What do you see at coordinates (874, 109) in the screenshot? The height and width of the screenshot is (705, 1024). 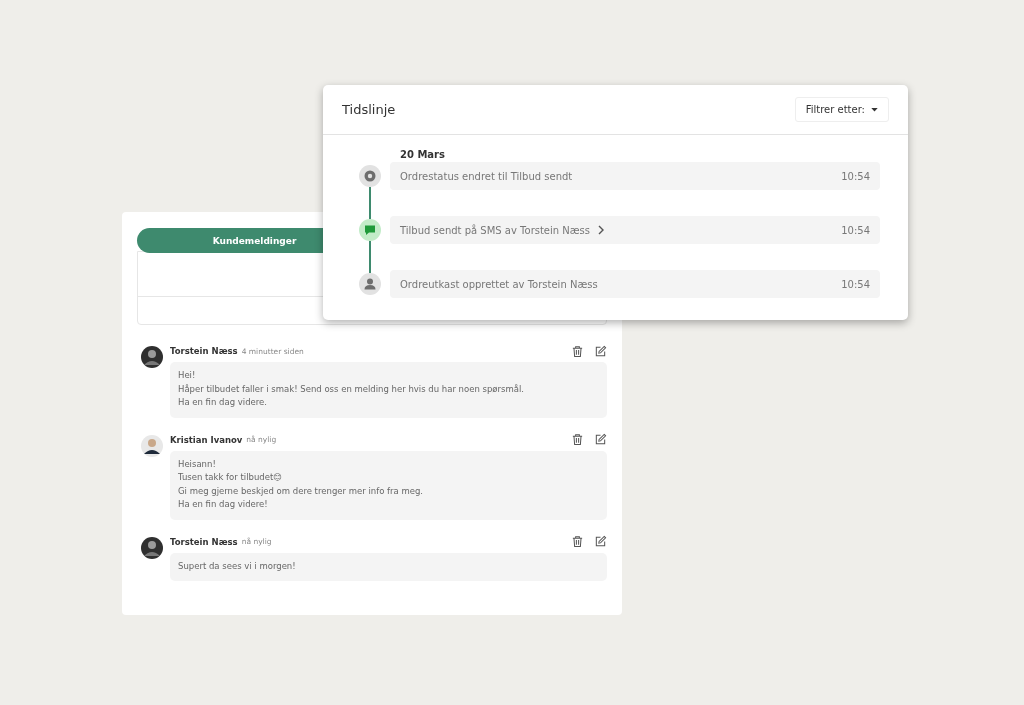 I see `caret-icon` at bounding box center [874, 109].